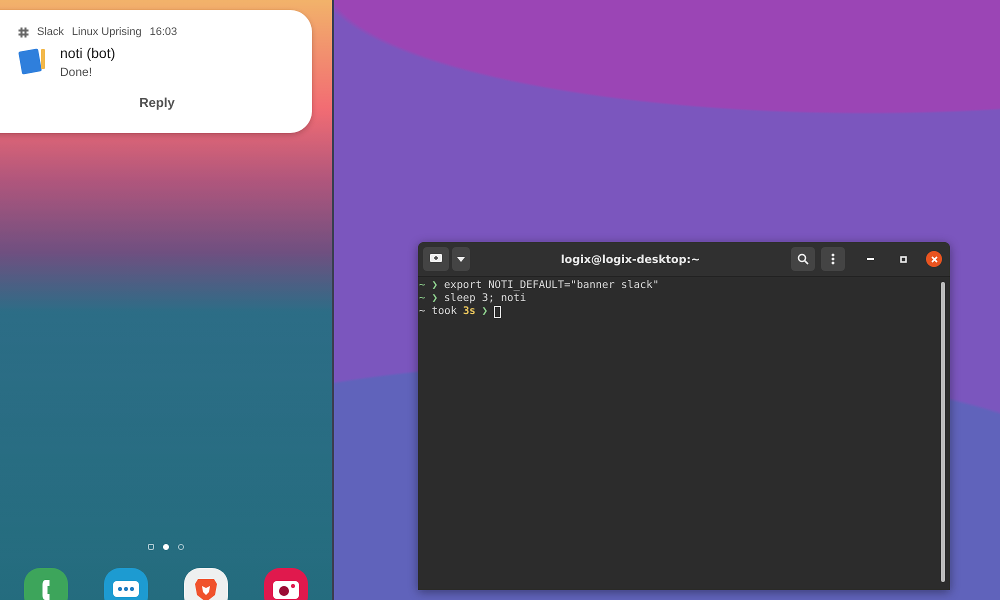 The width and height of the screenshot is (1000, 600). I want to click on close-button, so click(934, 259).